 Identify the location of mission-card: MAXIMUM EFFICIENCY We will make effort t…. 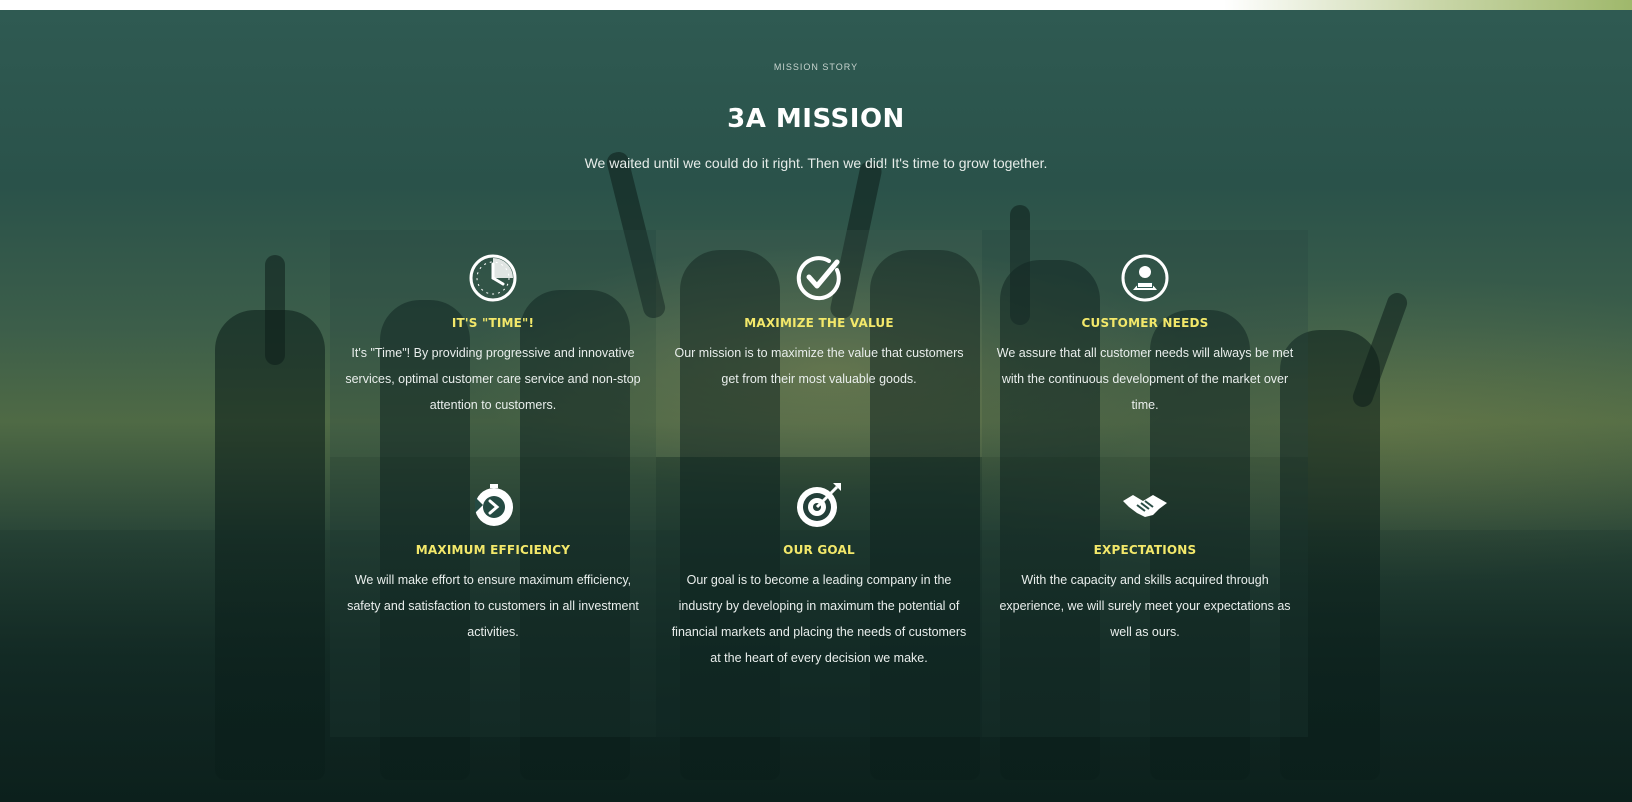
(493, 597).